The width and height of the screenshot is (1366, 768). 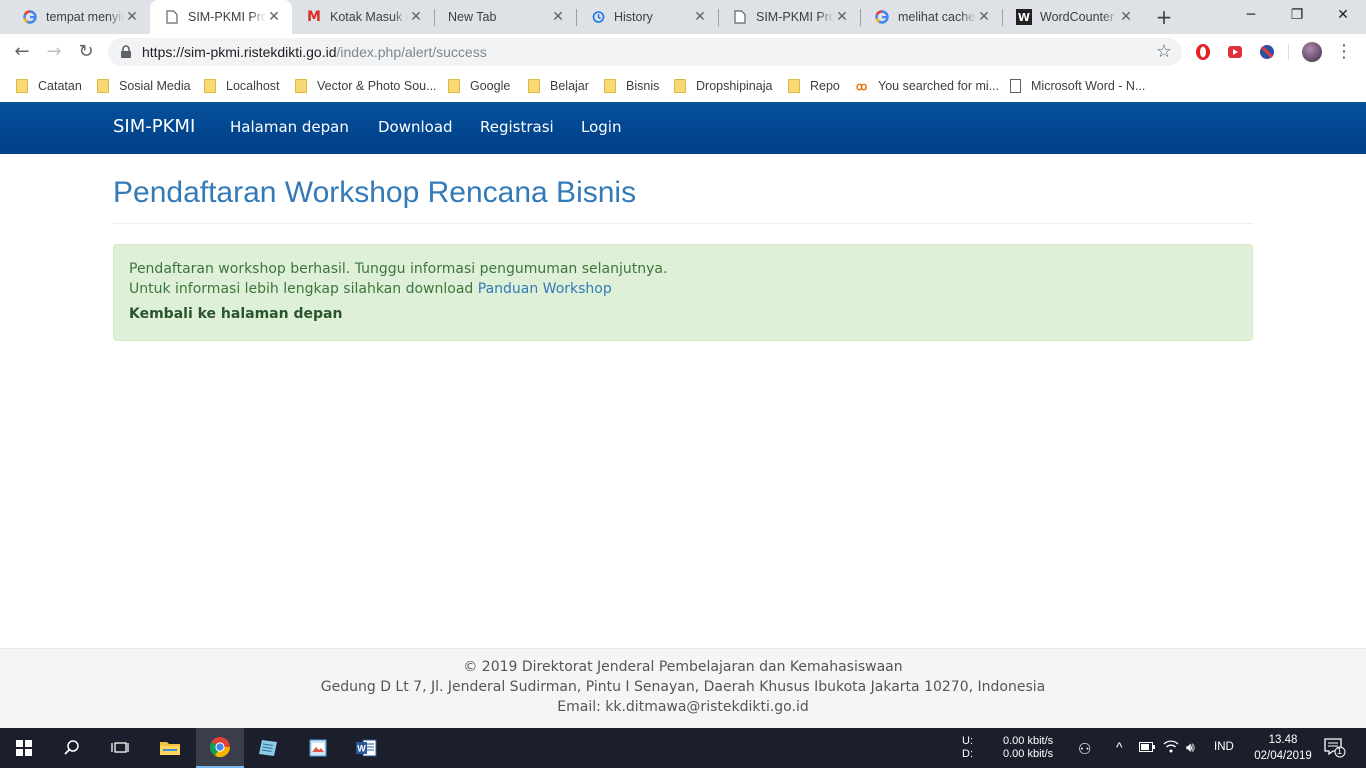 I want to click on taskbar-file-explorer, so click(x=170, y=748).